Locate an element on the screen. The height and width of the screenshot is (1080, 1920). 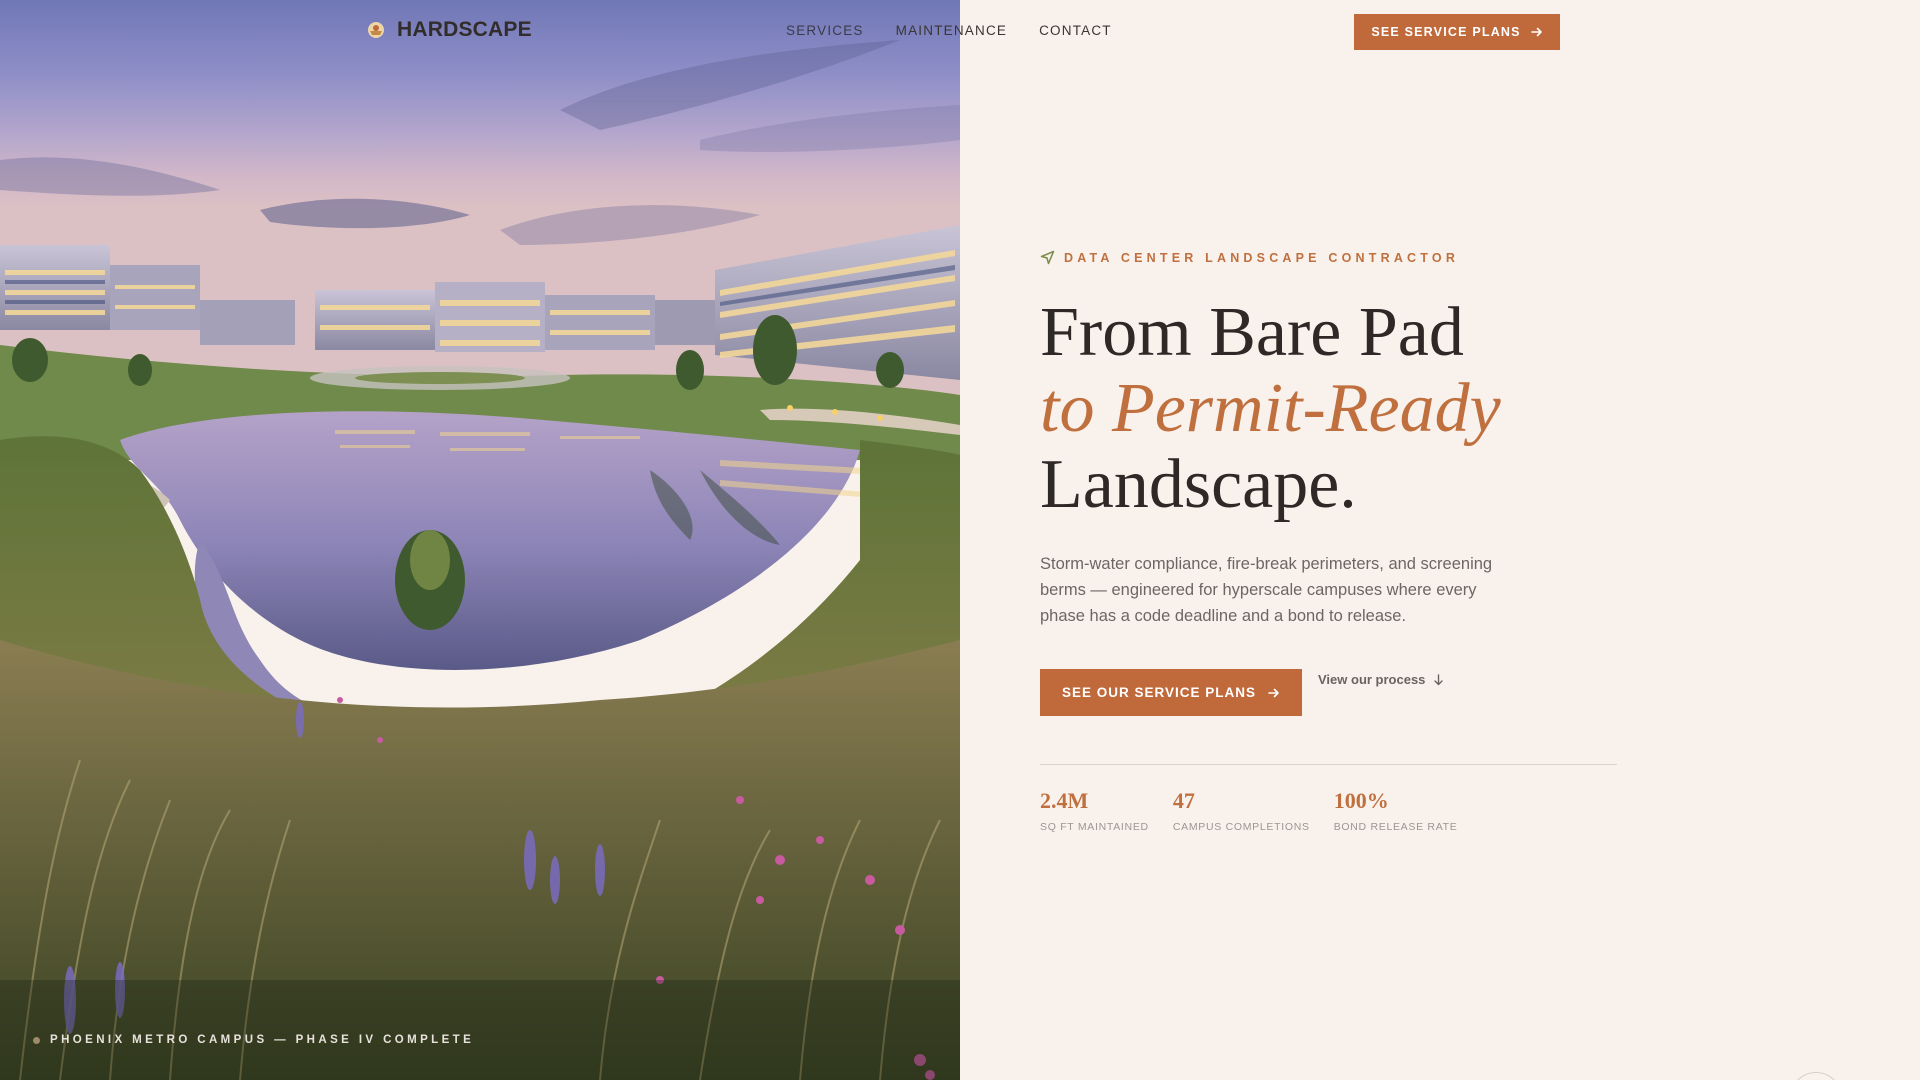
stat-label: CAMPUS COMPLETIONS is located at coordinates (1241, 827).